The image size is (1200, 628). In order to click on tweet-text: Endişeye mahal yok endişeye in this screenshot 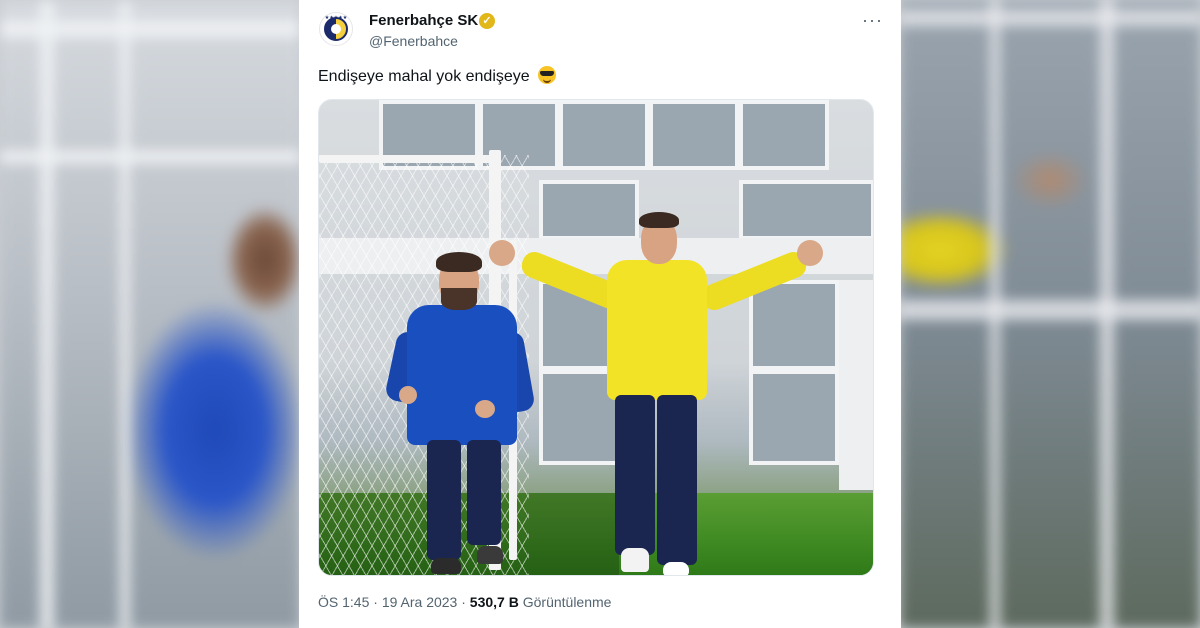, I will do `click(437, 76)`.